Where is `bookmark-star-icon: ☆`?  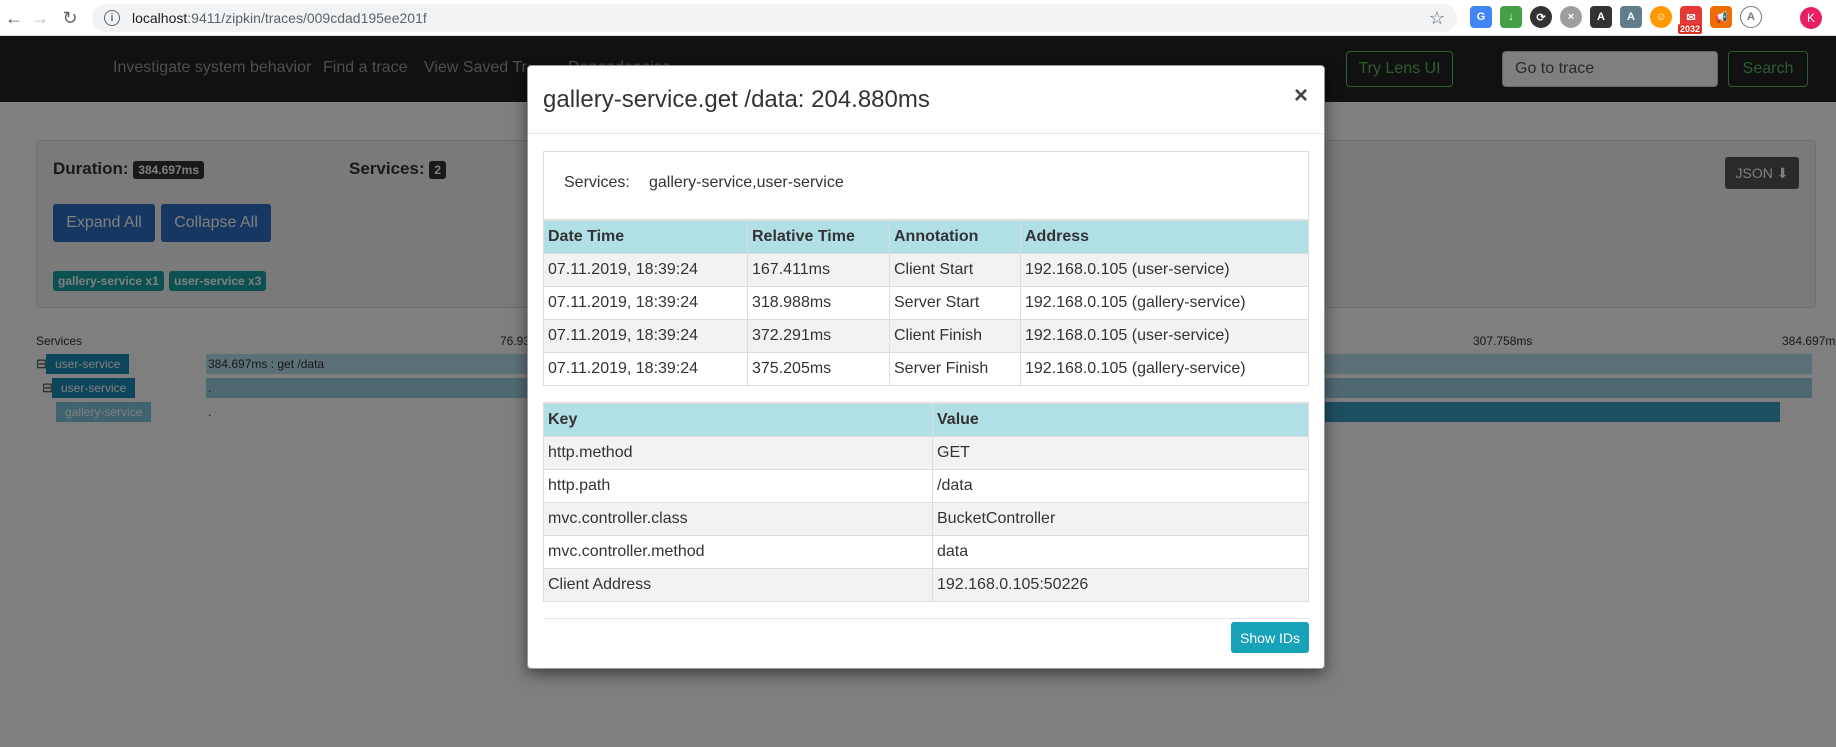
bookmark-star-icon: ☆ is located at coordinates (1437, 18).